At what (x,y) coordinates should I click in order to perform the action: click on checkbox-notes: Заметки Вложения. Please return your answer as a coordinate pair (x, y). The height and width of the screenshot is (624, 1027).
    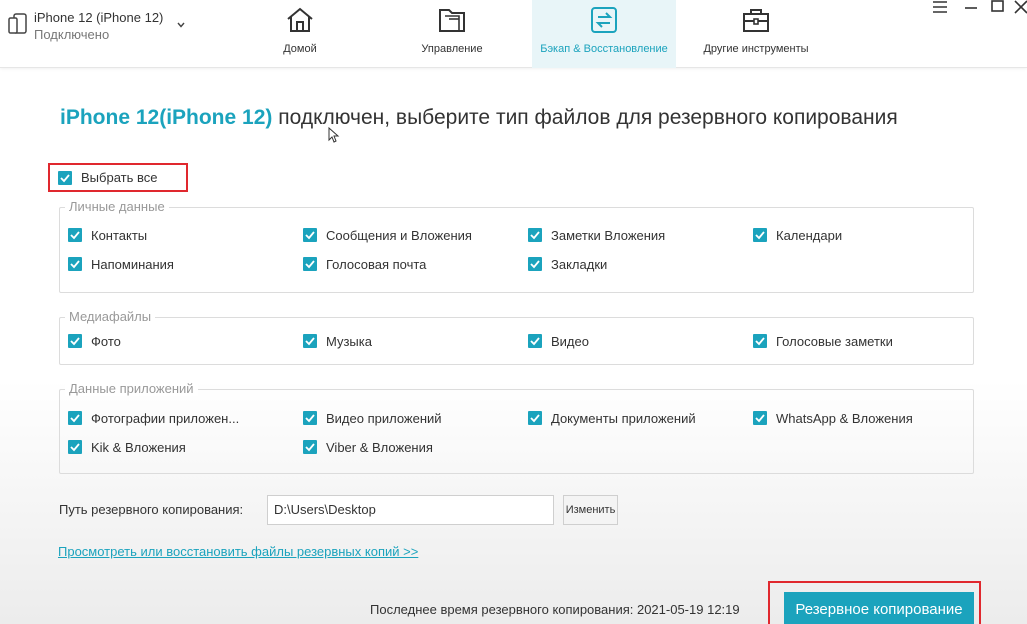
    Looking at the image, I should click on (596, 235).